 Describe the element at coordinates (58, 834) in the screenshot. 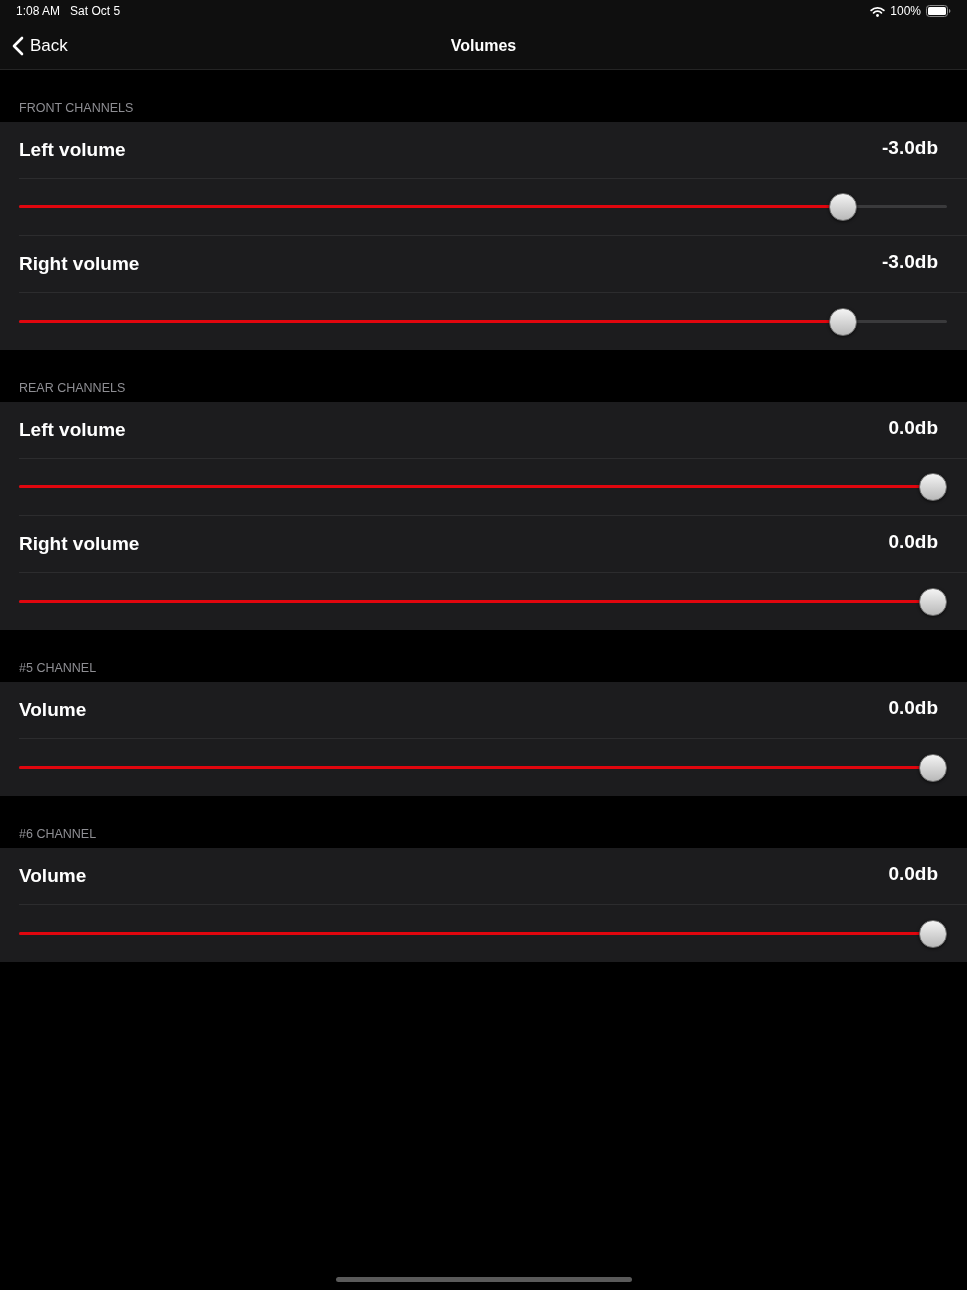

I see `section-header: #6 CHANNEL` at that location.